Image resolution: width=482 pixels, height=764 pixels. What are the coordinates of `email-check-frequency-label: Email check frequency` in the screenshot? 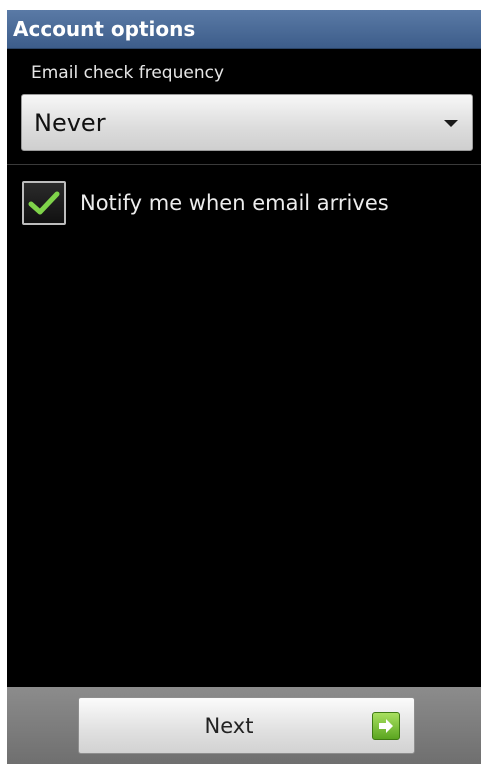 It's located at (128, 73).